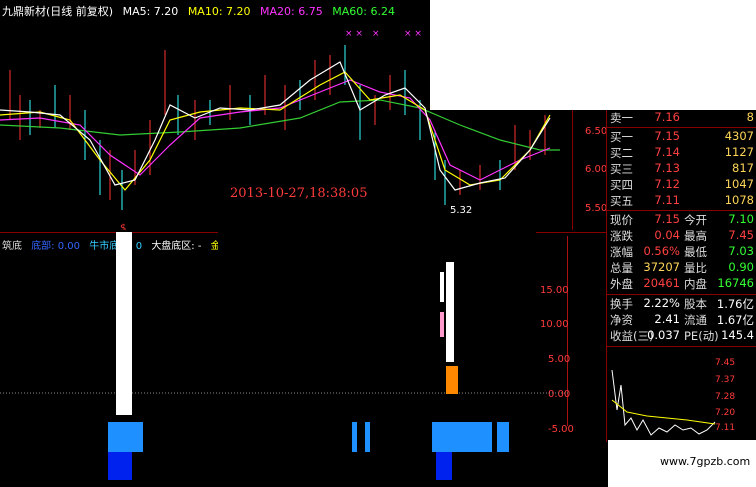 The image size is (756, 487). I want to click on stat-row: 外盘 20461 内盘 16746, so click(683, 284).